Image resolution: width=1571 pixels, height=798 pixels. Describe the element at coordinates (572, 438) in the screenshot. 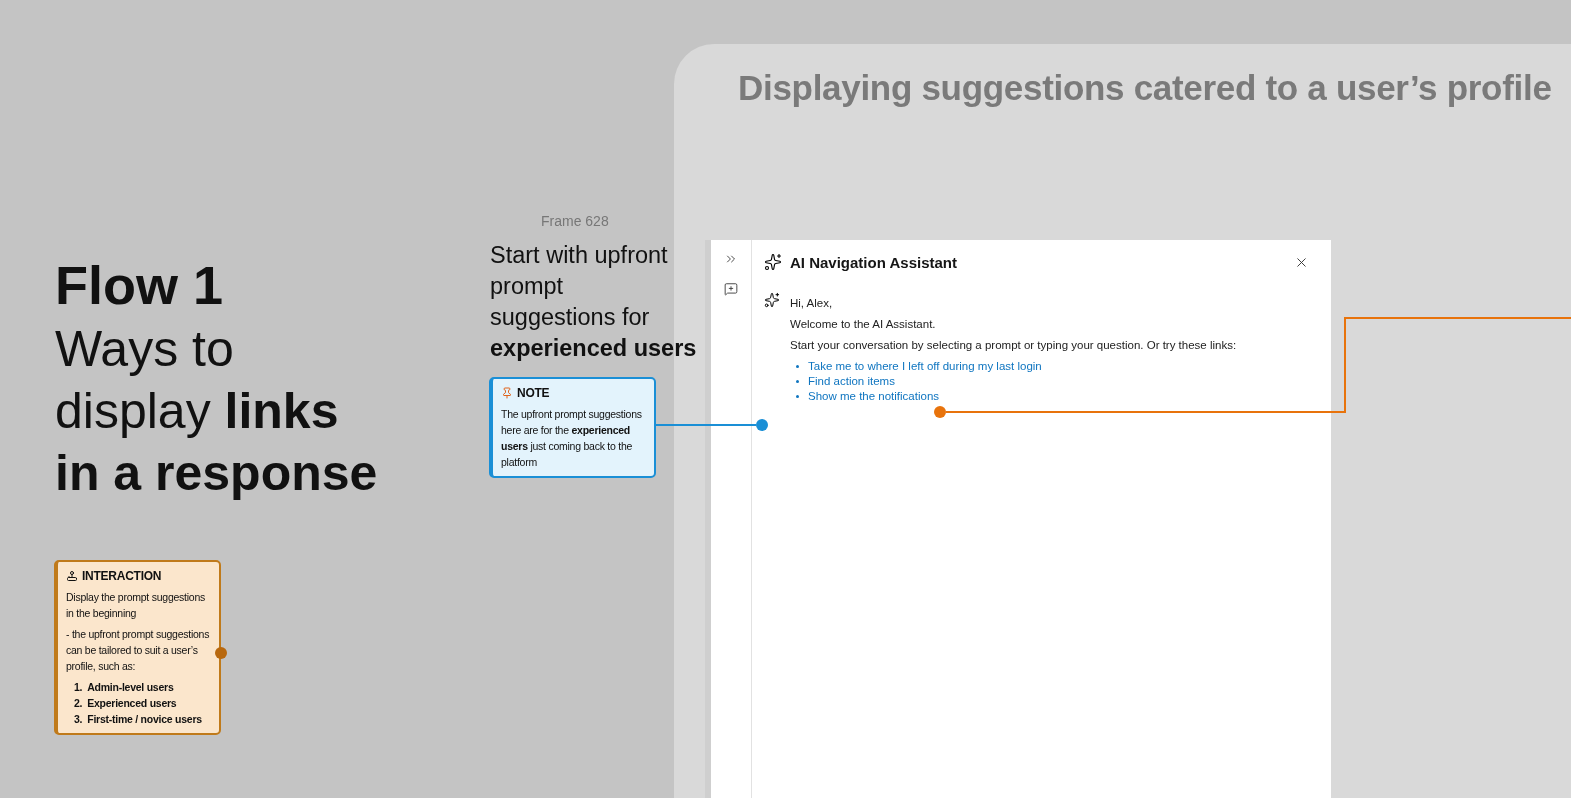

I see `card-text: The upfront prompt suggestions here are for the experienced users just coming back to the platform` at that location.